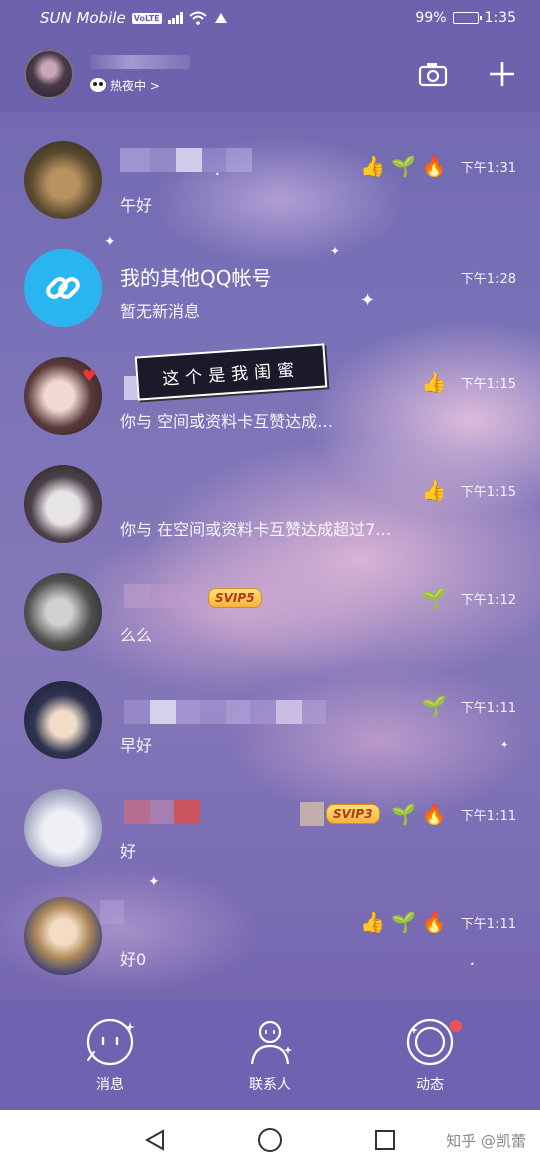 Image resolution: width=540 pixels, height=1170 pixels. I want to click on volte-badge: VoLTE, so click(146, 18).